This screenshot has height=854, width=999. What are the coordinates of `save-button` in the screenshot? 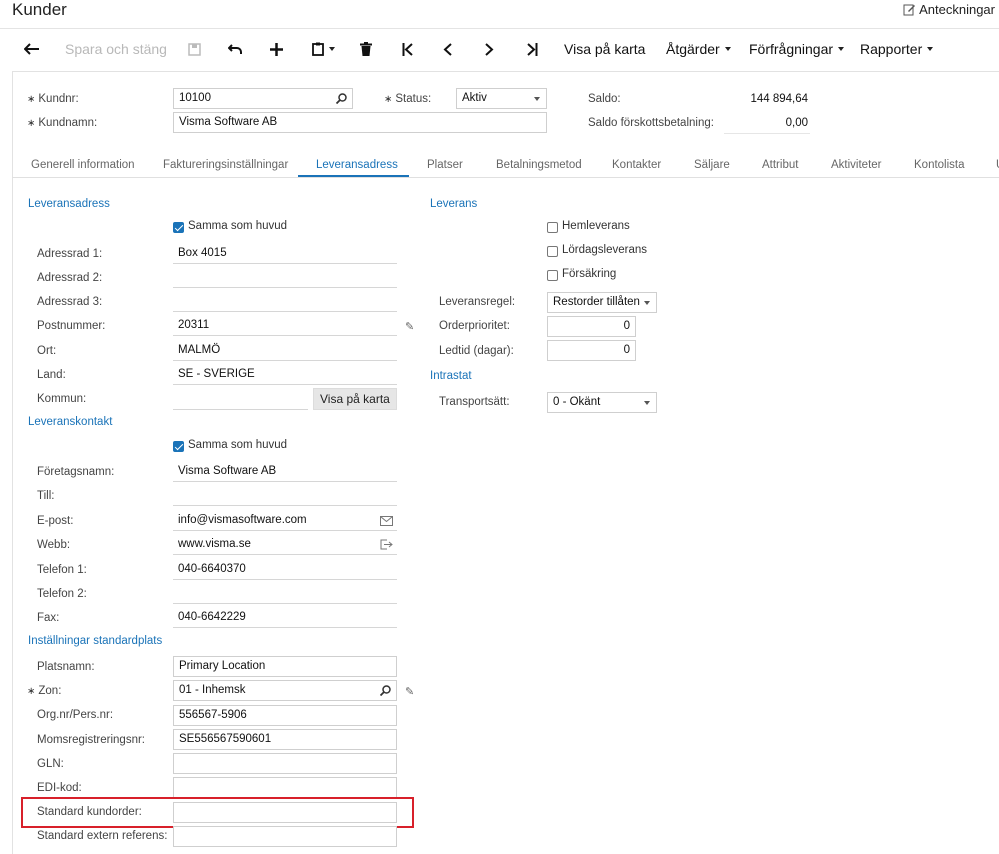 It's located at (194, 49).